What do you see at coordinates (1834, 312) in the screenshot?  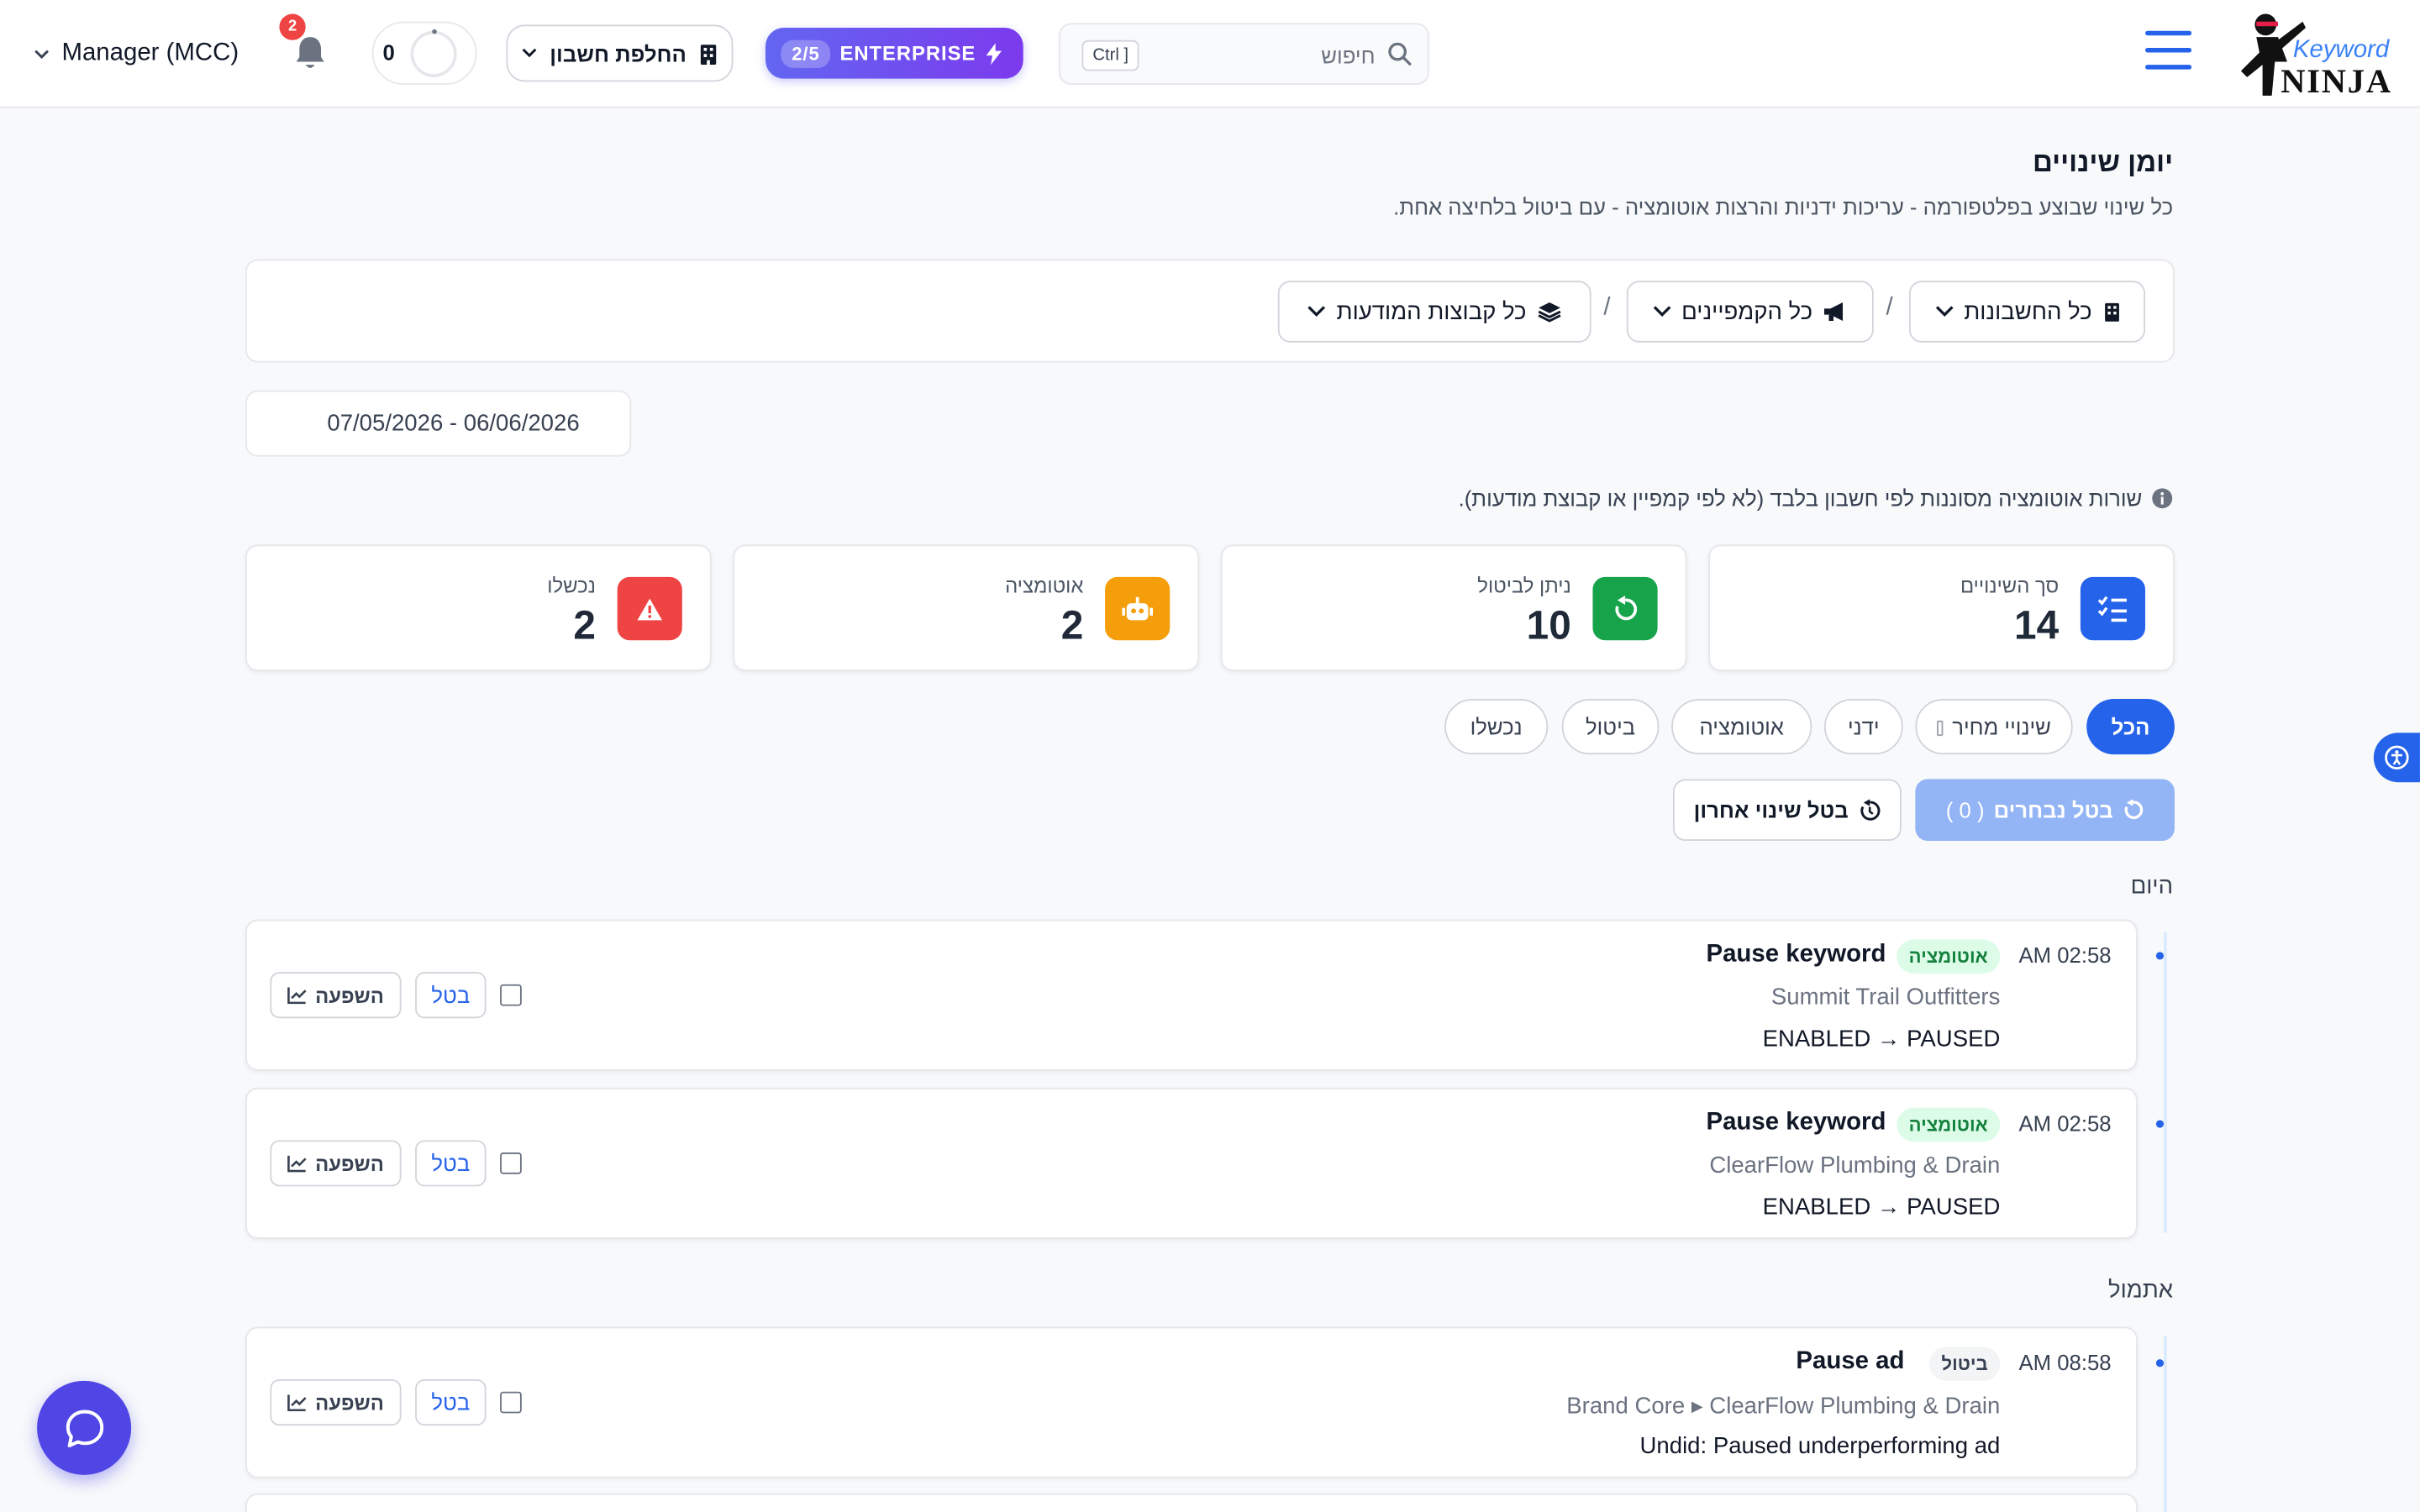 I see `megaphone-icon` at bounding box center [1834, 312].